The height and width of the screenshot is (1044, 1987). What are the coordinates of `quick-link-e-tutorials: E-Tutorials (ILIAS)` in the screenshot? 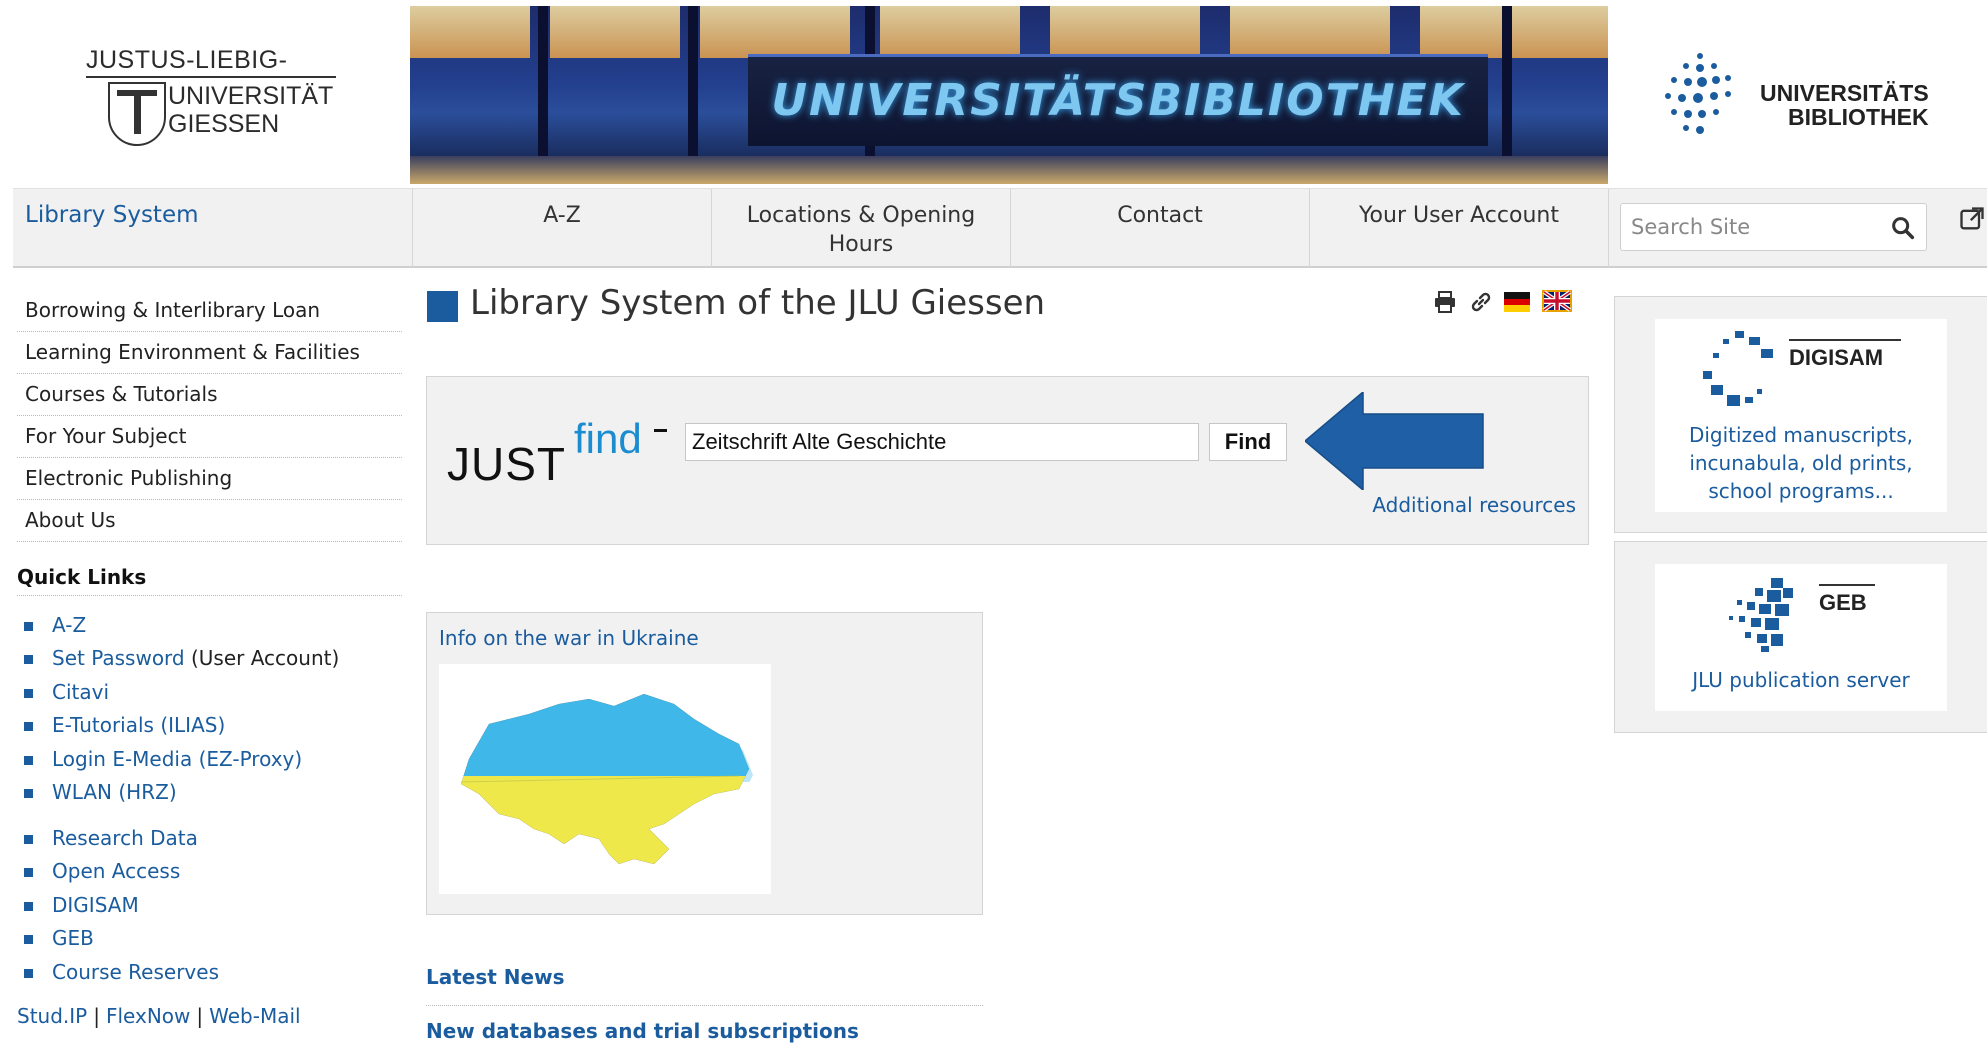 It's located at (138, 725).